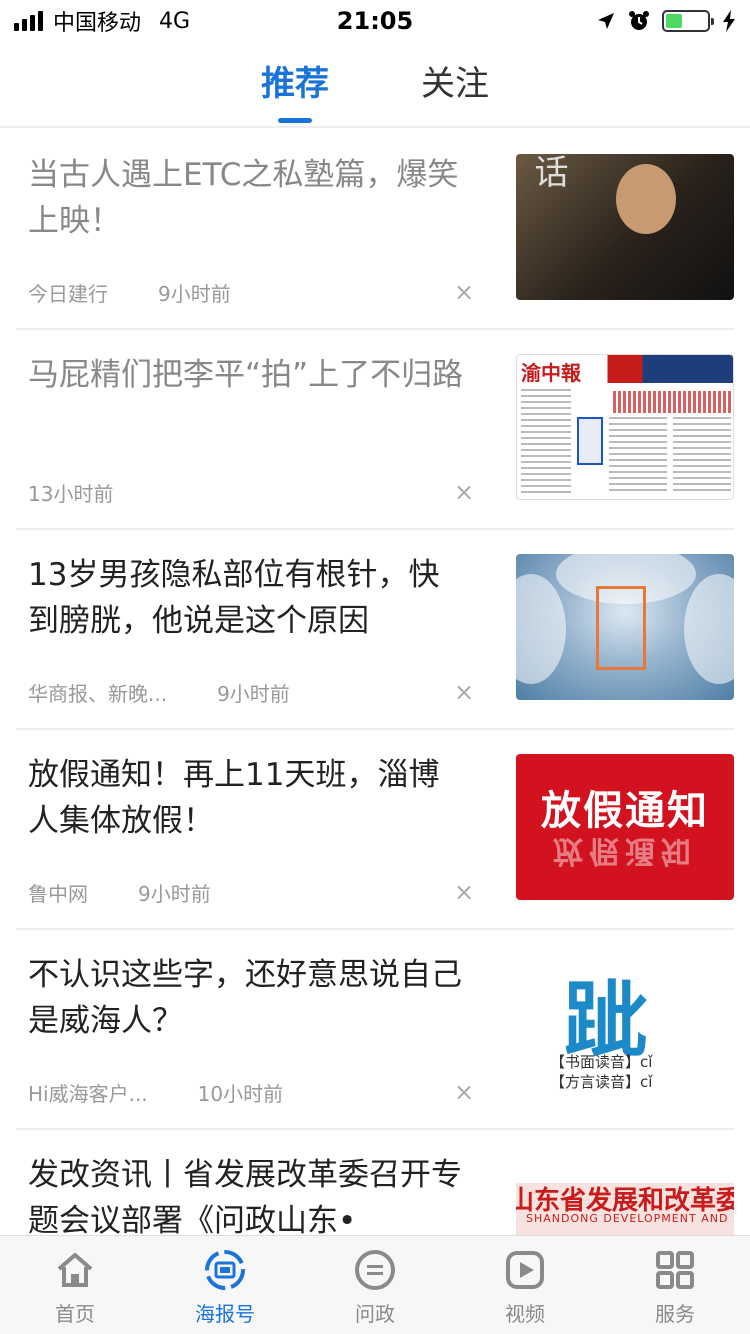 The width and height of the screenshot is (750, 1334). I want to click on news-thumbnail: 跐 【书面读音】cǐ 【方言读音】cǐ, so click(625, 1027).